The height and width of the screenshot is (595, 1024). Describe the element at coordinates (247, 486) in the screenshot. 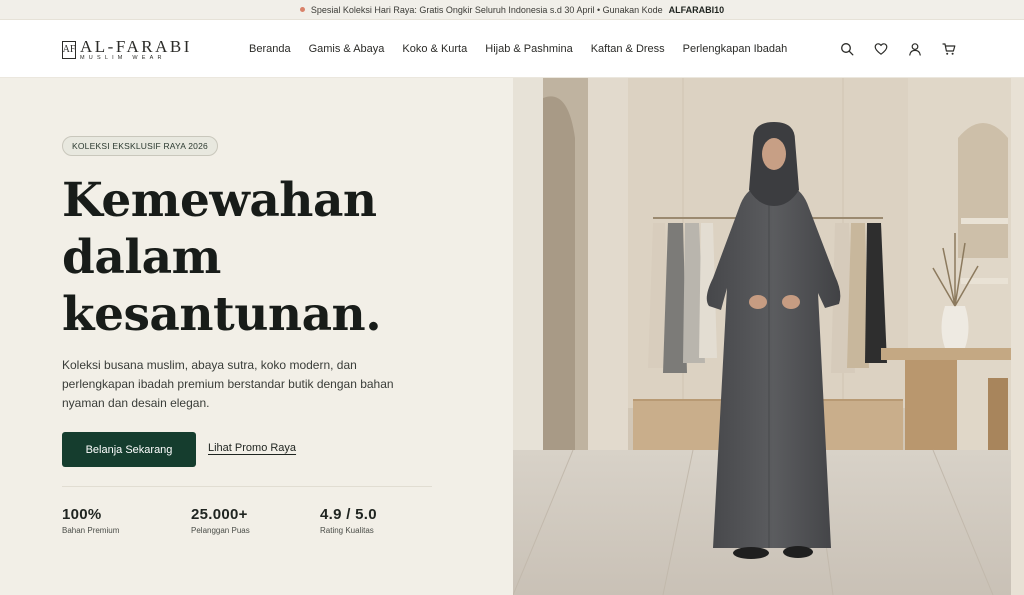

I see `stats-divider` at that location.